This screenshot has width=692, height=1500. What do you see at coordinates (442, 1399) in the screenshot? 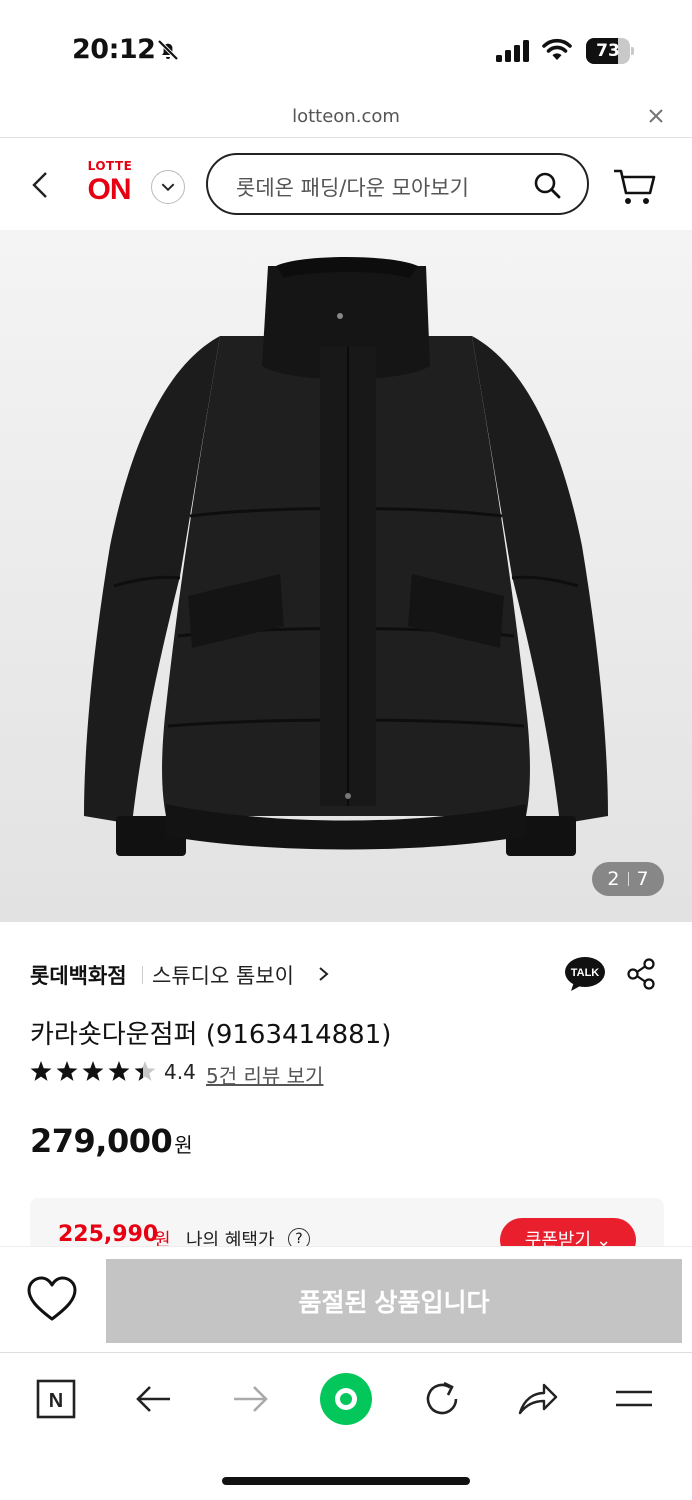
I see `refresh-icon` at bounding box center [442, 1399].